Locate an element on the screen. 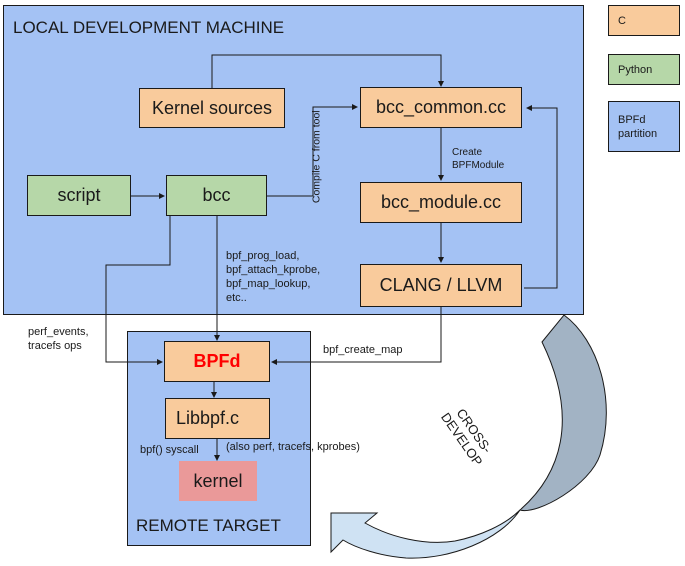  node-bcc-module: bcc_module.cc is located at coordinates (441, 202).